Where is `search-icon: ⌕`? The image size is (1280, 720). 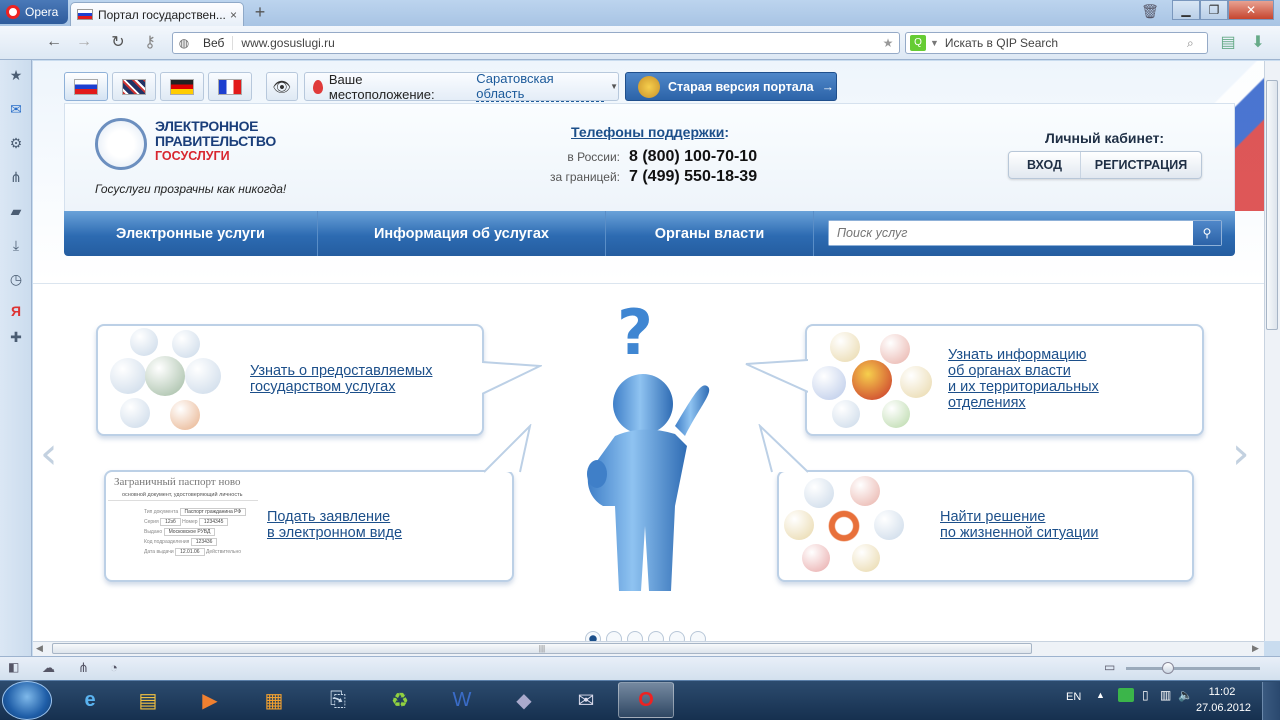 search-icon: ⌕ is located at coordinates (1197, 43).